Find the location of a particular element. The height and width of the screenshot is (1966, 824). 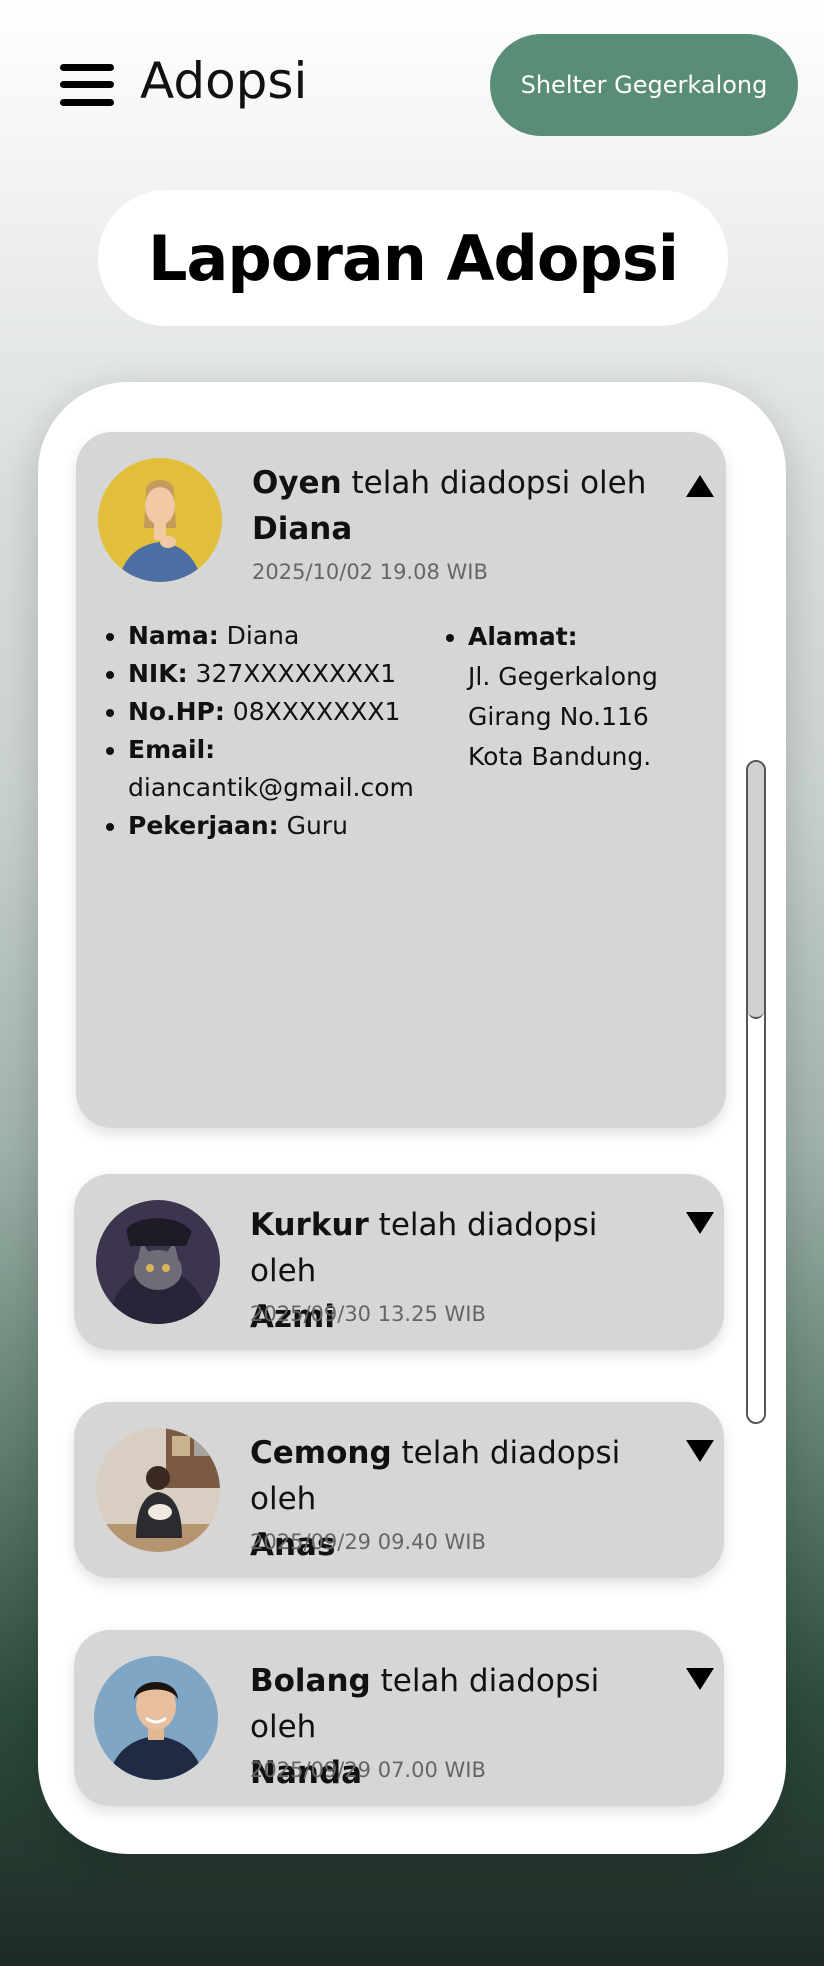

hamburger-menu-icon is located at coordinates (87, 85).